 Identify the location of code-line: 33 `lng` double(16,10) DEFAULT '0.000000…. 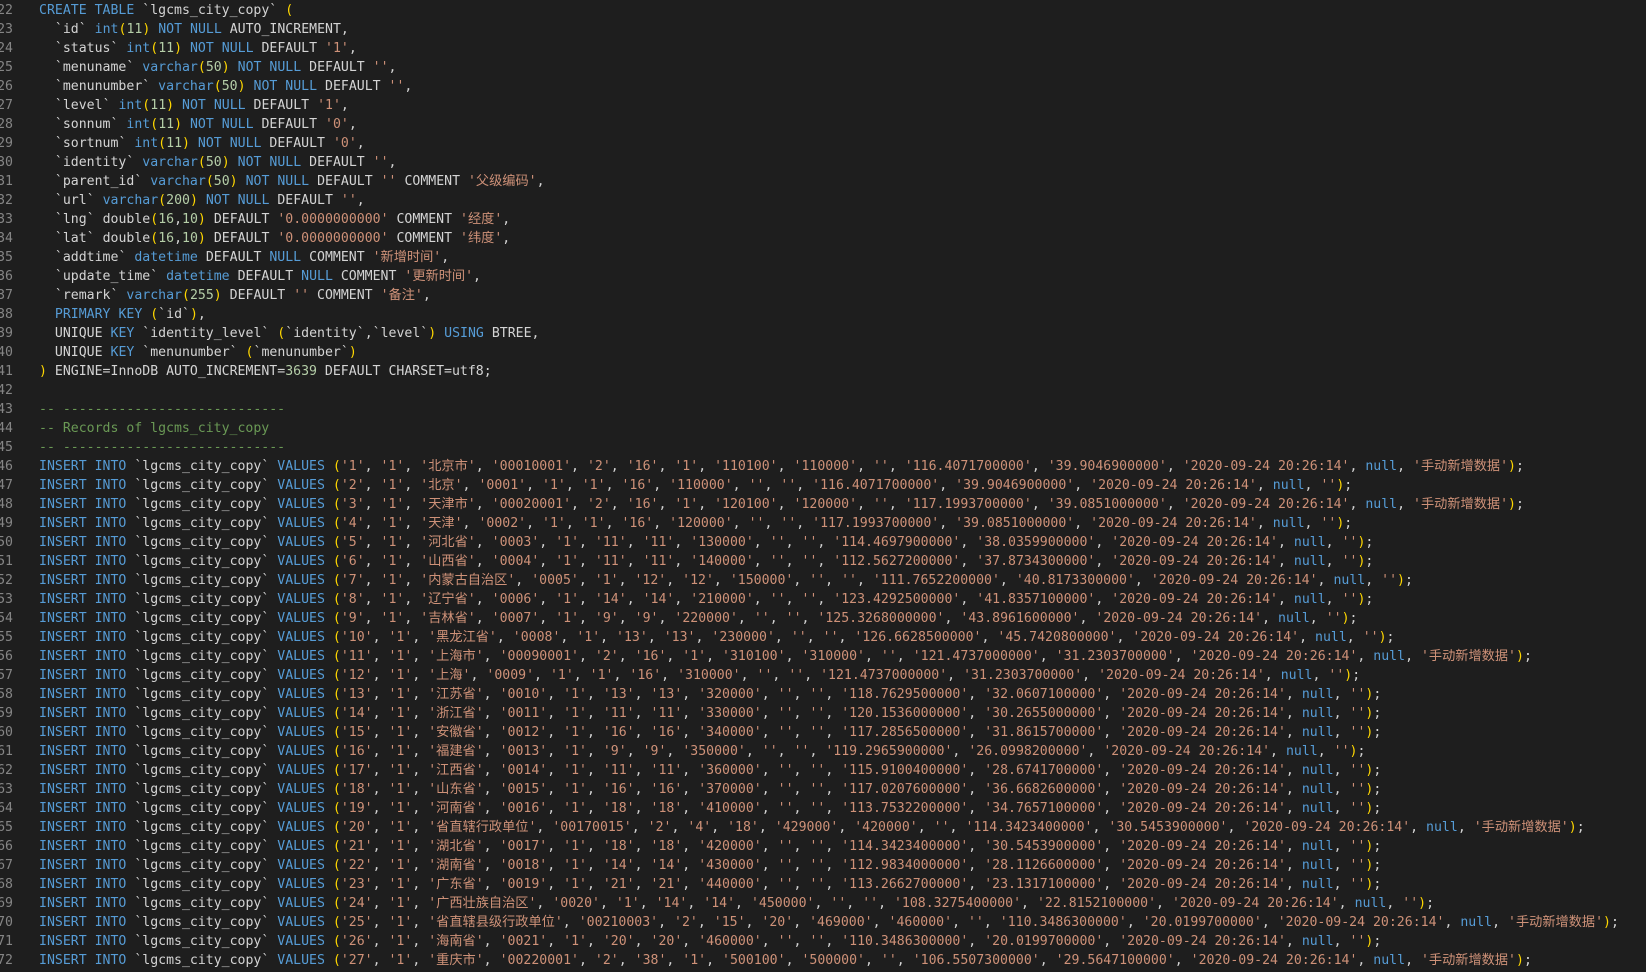
(823, 219).